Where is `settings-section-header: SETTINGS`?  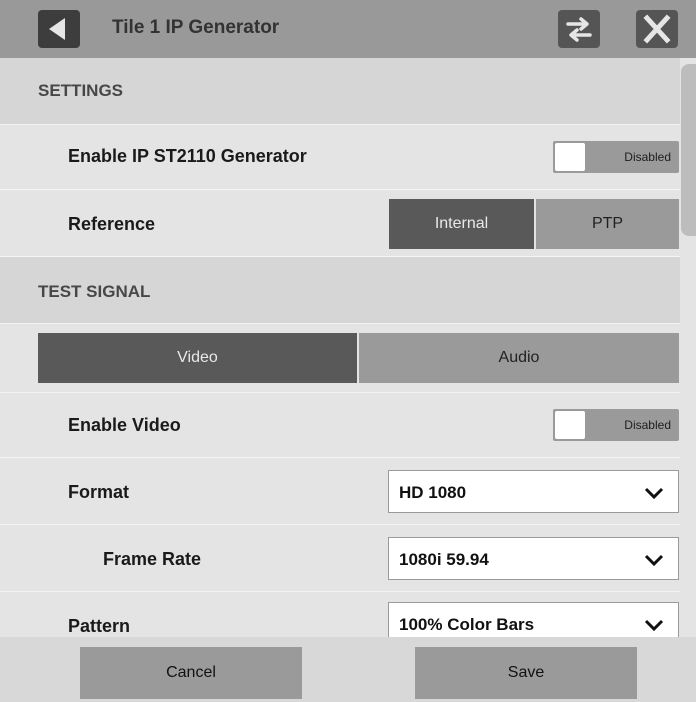 settings-section-header: SETTINGS is located at coordinates (340, 91).